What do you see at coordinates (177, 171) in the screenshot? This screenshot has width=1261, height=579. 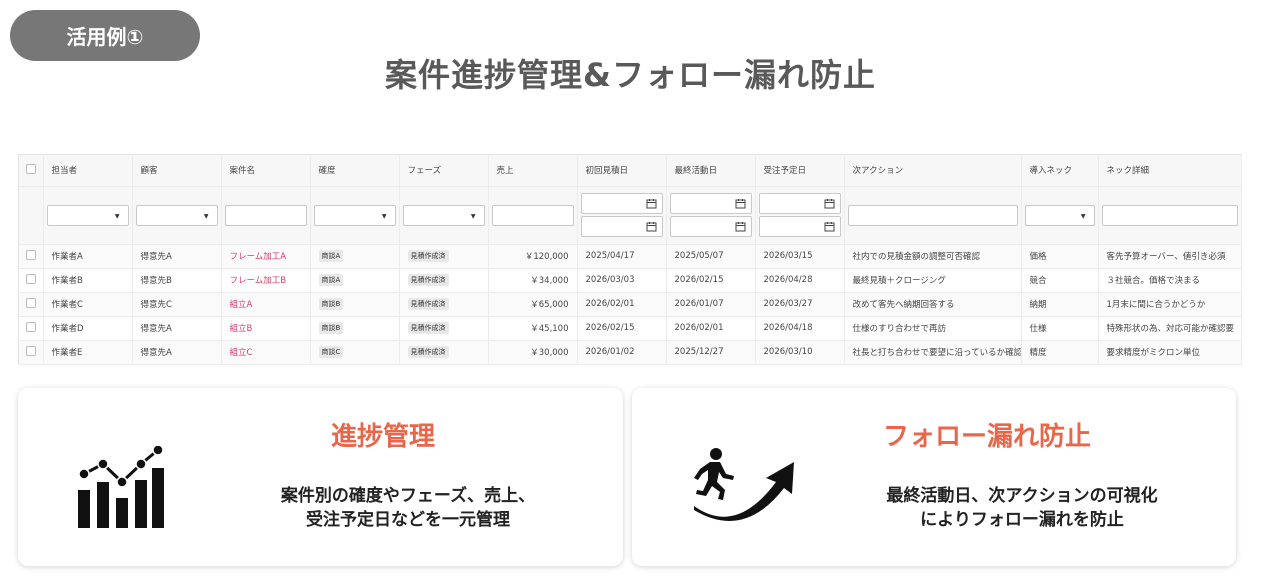 I see `column-header: 顧客` at bounding box center [177, 171].